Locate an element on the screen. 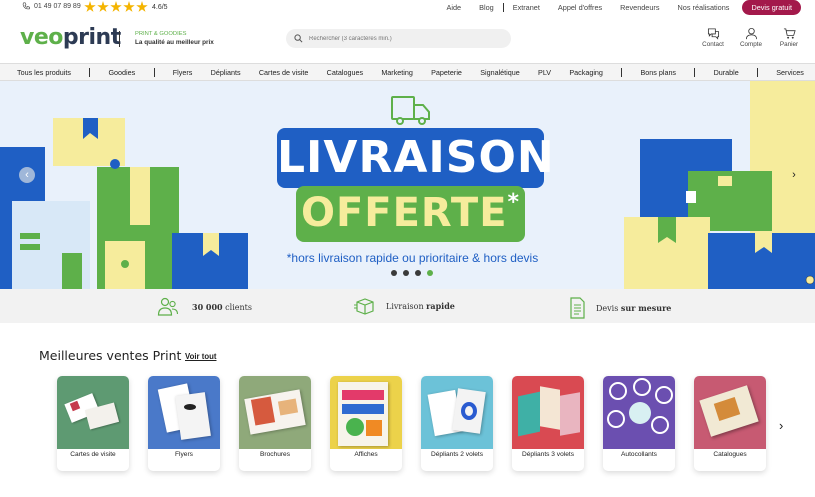 The image size is (815, 497). contact-button: Contact is located at coordinates (713, 37).